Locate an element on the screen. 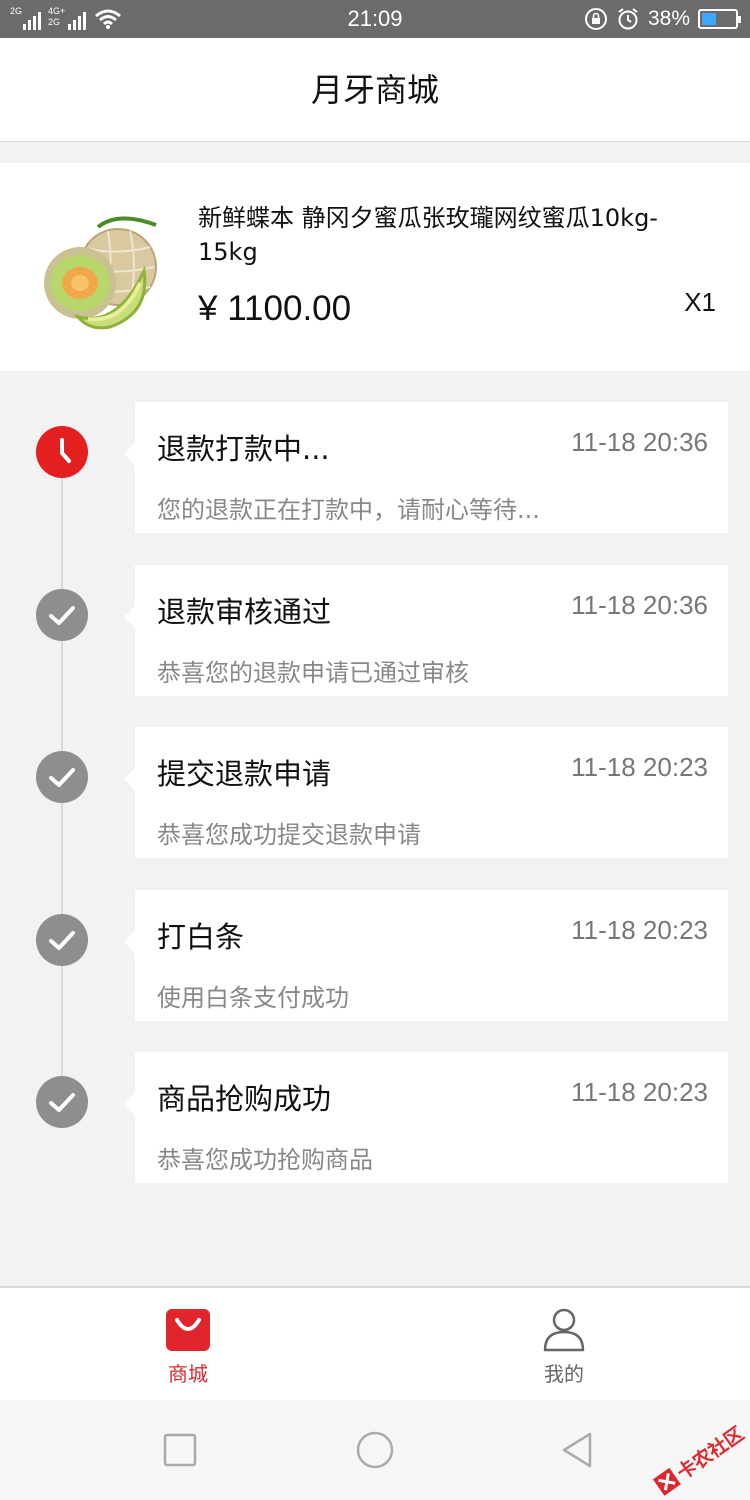 This screenshot has height=1500, width=750. product-name: 新鲜蝶本 静冈夕蜜瓜张玫瓏网纹蜜瓜10kg-15kg is located at coordinates (428, 235).